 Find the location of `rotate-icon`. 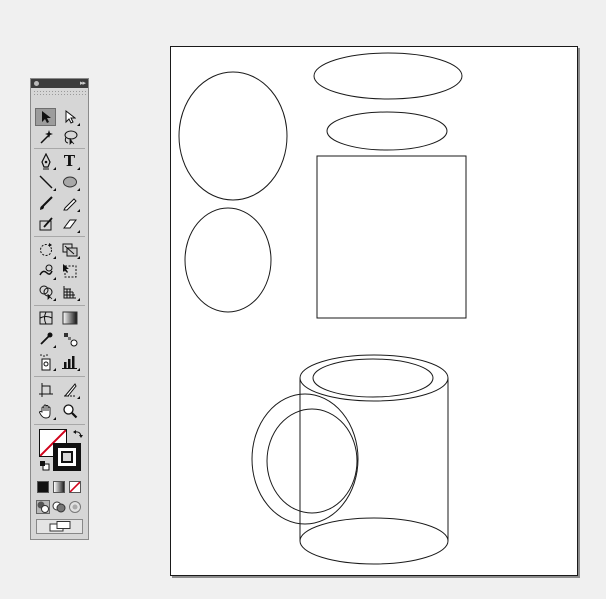

rotate-icon is located at coordinates (45, 249).